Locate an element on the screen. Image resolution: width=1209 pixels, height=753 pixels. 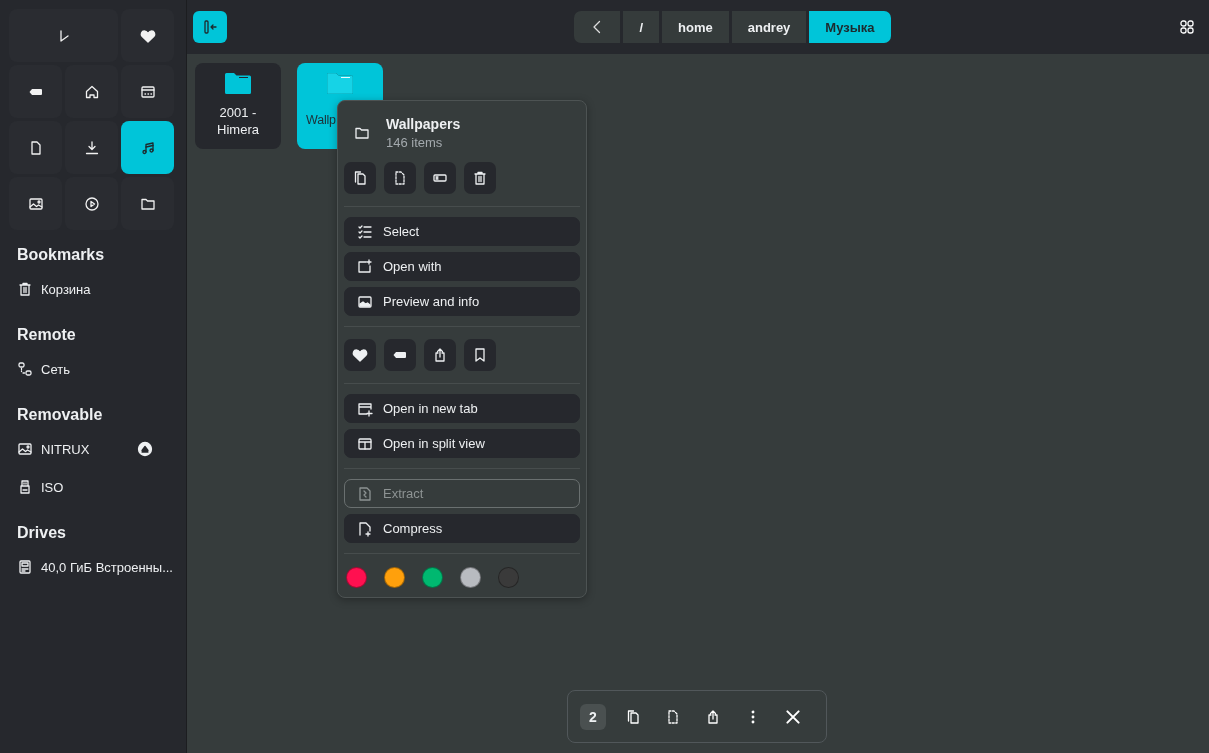
compress-icon is located at coordinates (365, 528).